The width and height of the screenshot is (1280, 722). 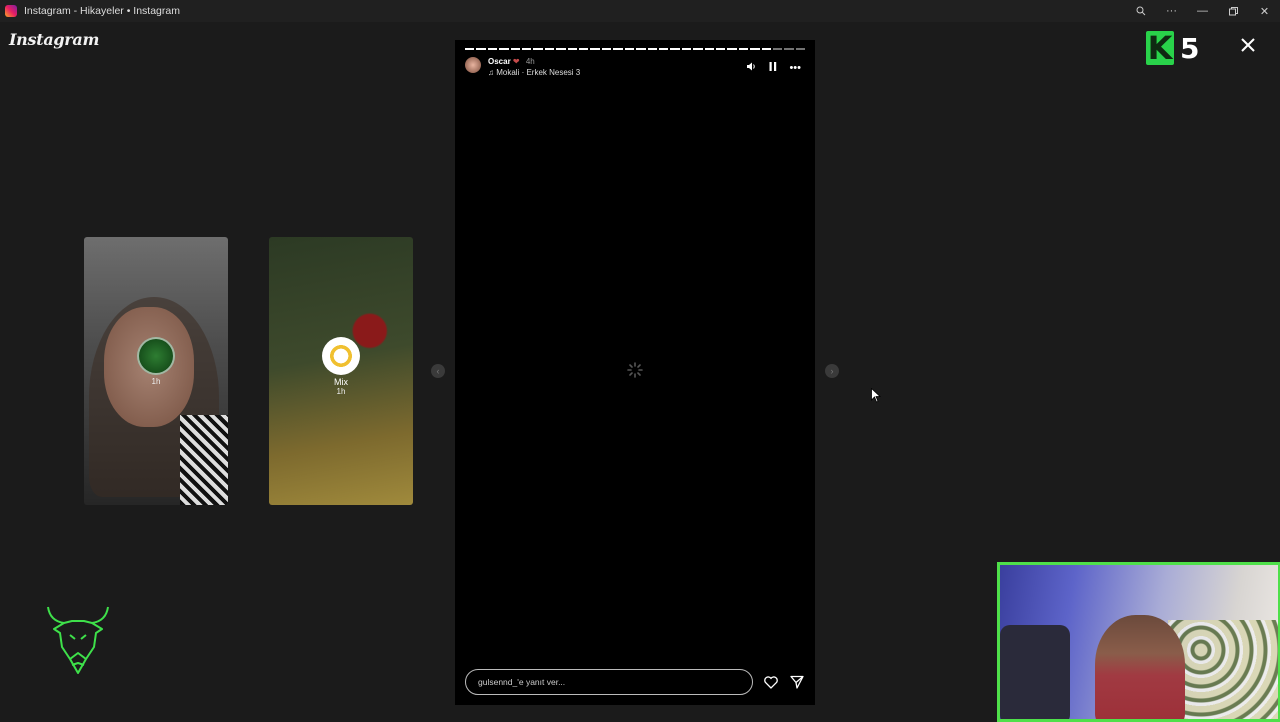 I want to click on previous-story-arrow-icon: ‹, so click(x=438, y=371).